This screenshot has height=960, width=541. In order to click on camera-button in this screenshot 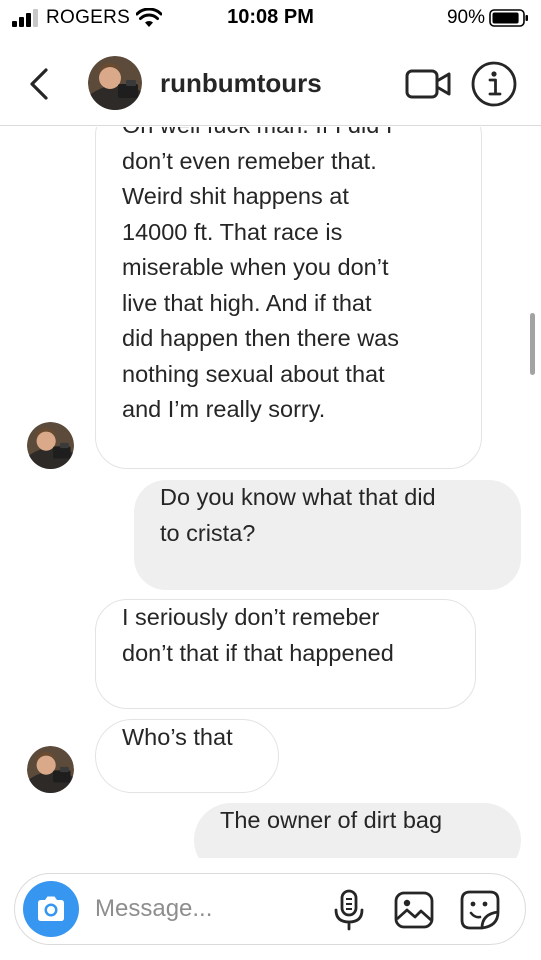, I will do `click(51, 909)`.